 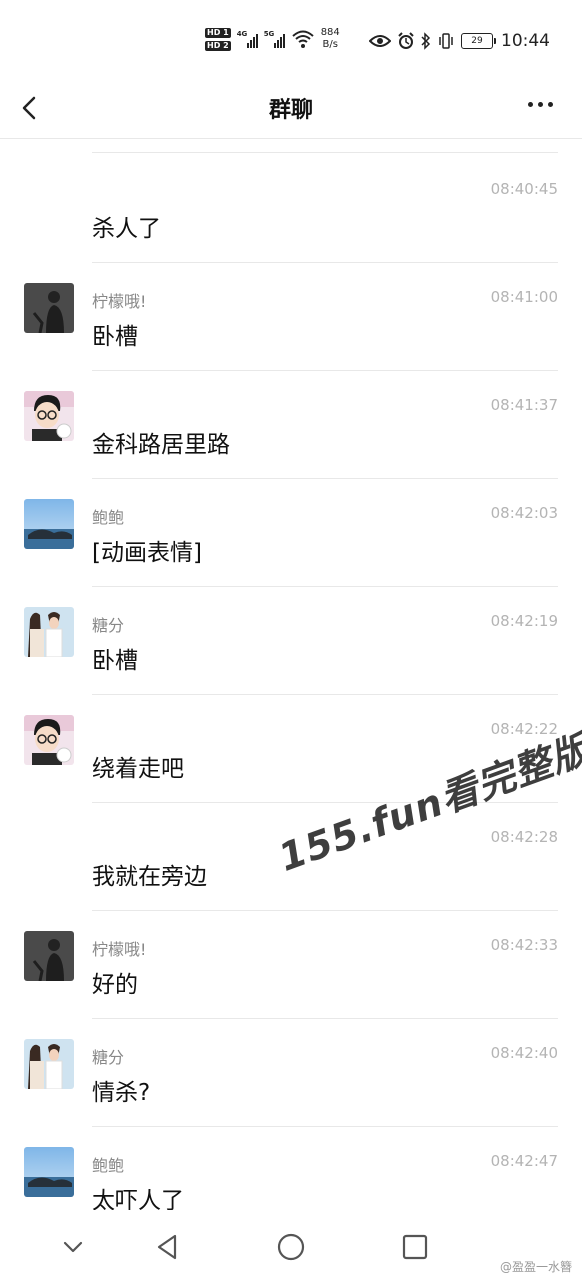 I want to click on message-text: 金科路居里路, so click(x=161, y=445).